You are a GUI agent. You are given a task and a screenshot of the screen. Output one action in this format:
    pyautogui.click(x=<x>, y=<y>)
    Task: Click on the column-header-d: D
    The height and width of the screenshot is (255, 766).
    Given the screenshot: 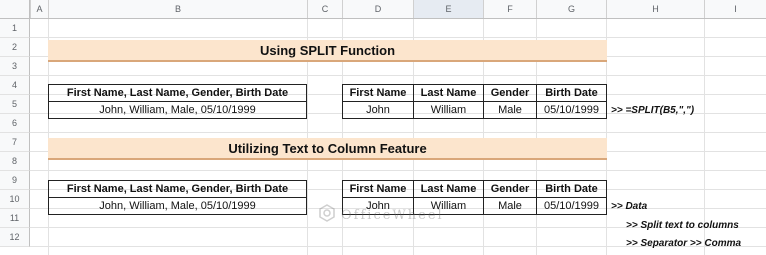 What is the action you would take?
    pyautogui.click(x=377, y=9)
    